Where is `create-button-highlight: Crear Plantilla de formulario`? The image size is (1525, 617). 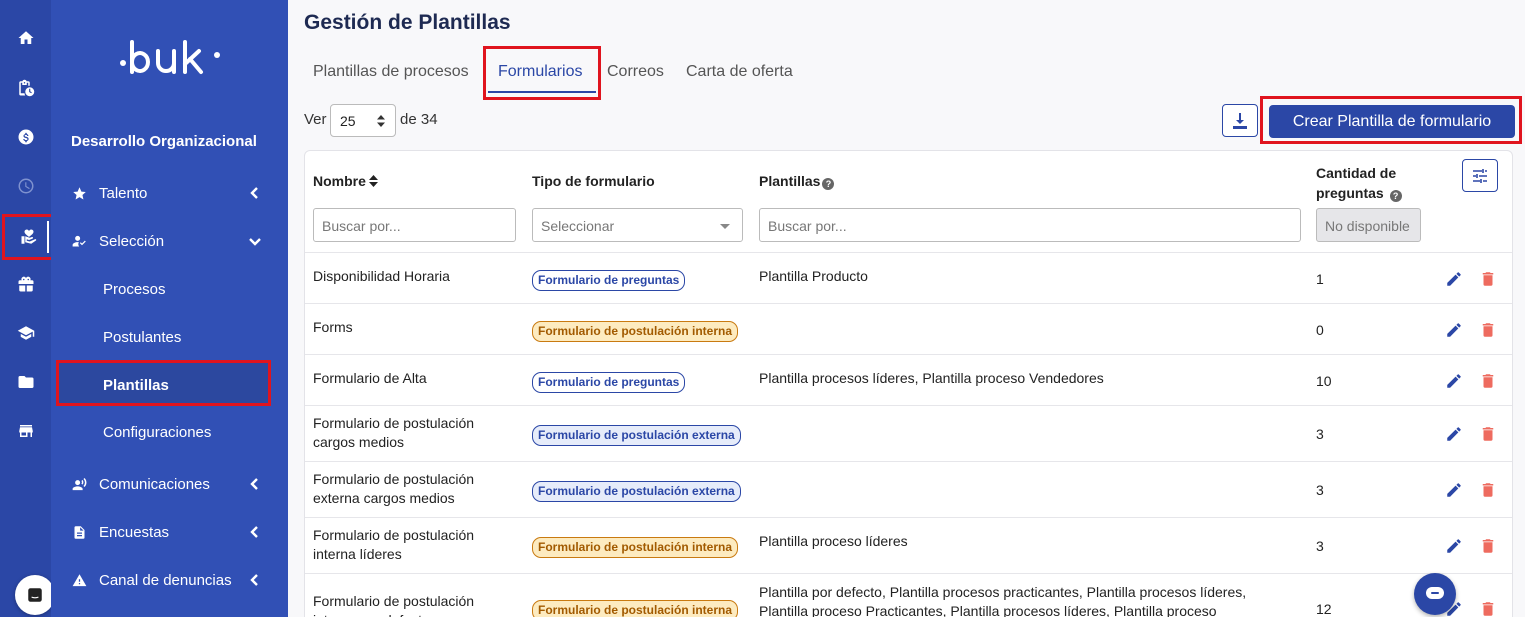
create-button-highlight: Crear Plantilla de formulario is located at coordinates (1391, 120).